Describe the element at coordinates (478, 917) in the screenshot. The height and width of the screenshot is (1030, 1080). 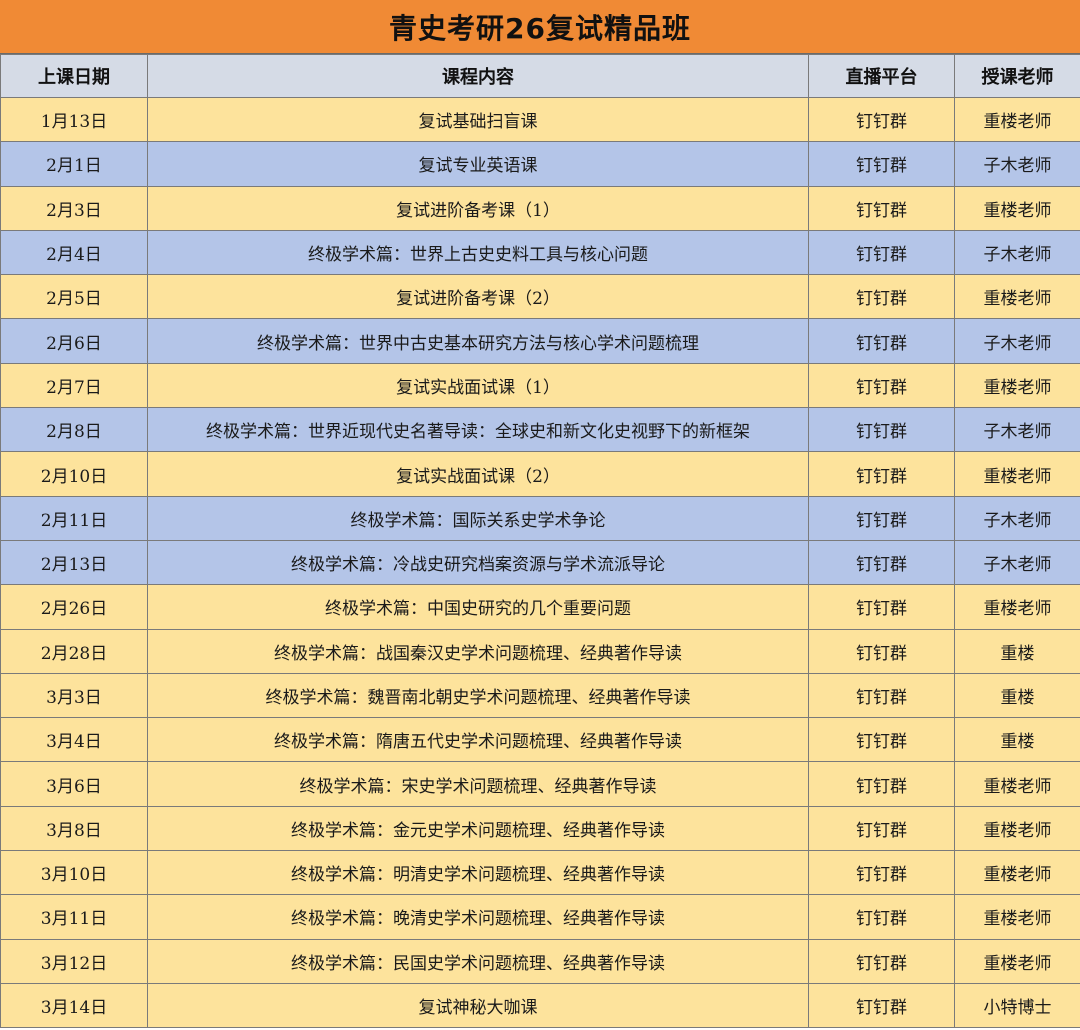
I see `cell-content: 终极学术篇：晚清史学术问题梳理、经典著作导读` at that location.